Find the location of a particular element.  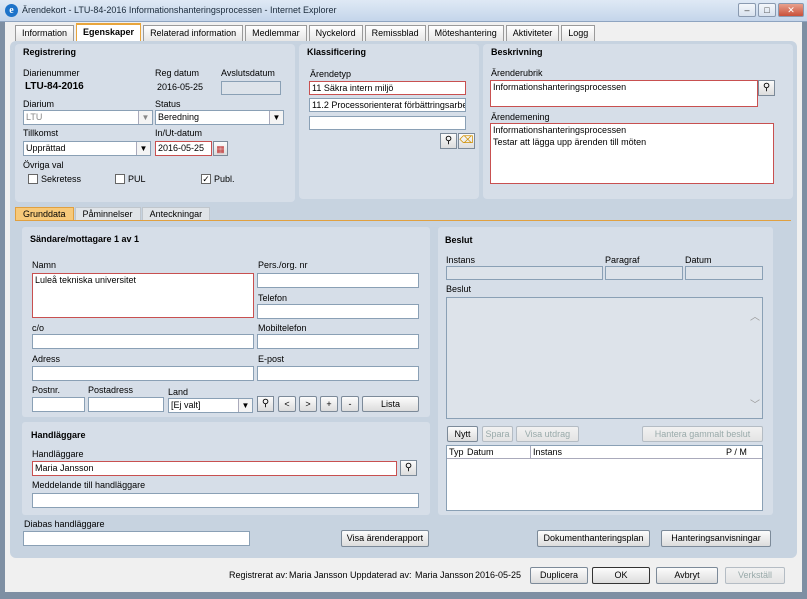

remove-button: - is located at coordinates (350, 404).